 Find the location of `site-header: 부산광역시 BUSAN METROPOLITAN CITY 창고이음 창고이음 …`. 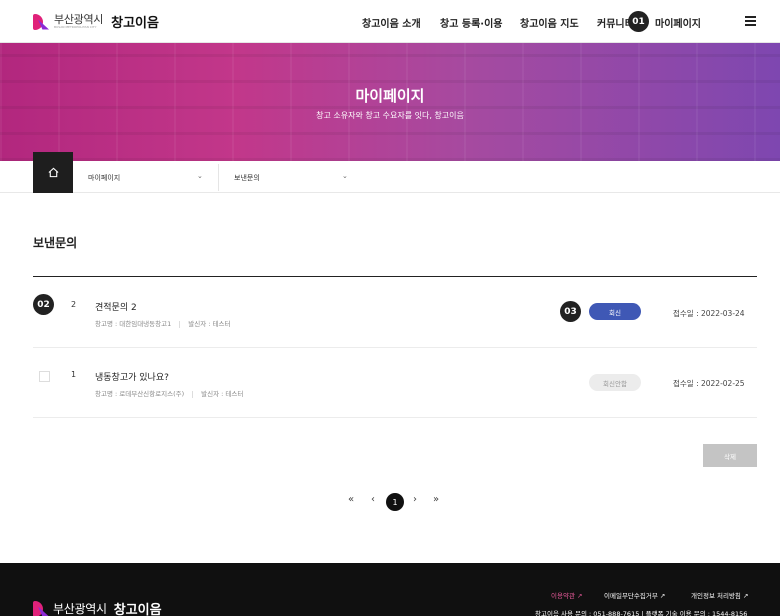

site-header: 부산광역시 BUSAN METROPOLITAN CITY 창고이음 창고이음 … is located at coordinates (390, 21).